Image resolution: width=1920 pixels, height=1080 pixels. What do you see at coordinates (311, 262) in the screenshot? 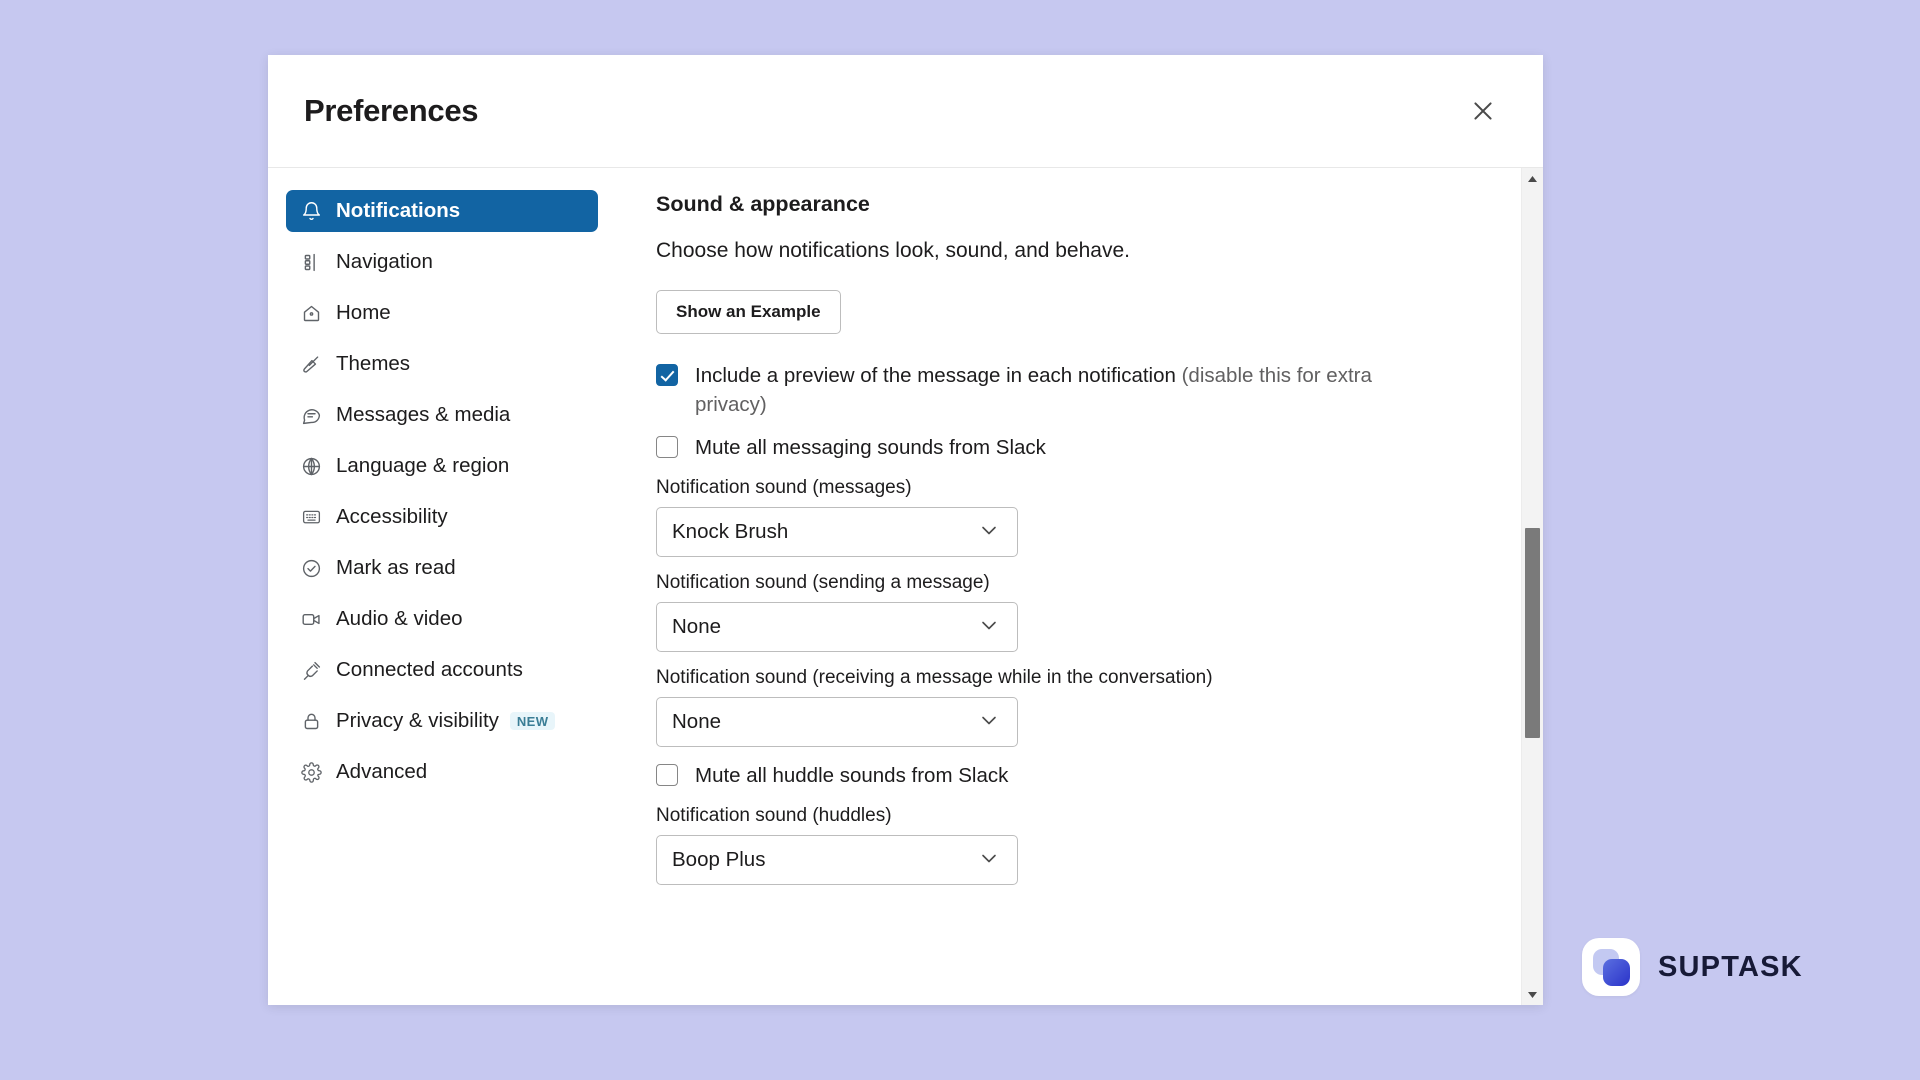
I see `sliders-icon` at bounding box center [311, 262].